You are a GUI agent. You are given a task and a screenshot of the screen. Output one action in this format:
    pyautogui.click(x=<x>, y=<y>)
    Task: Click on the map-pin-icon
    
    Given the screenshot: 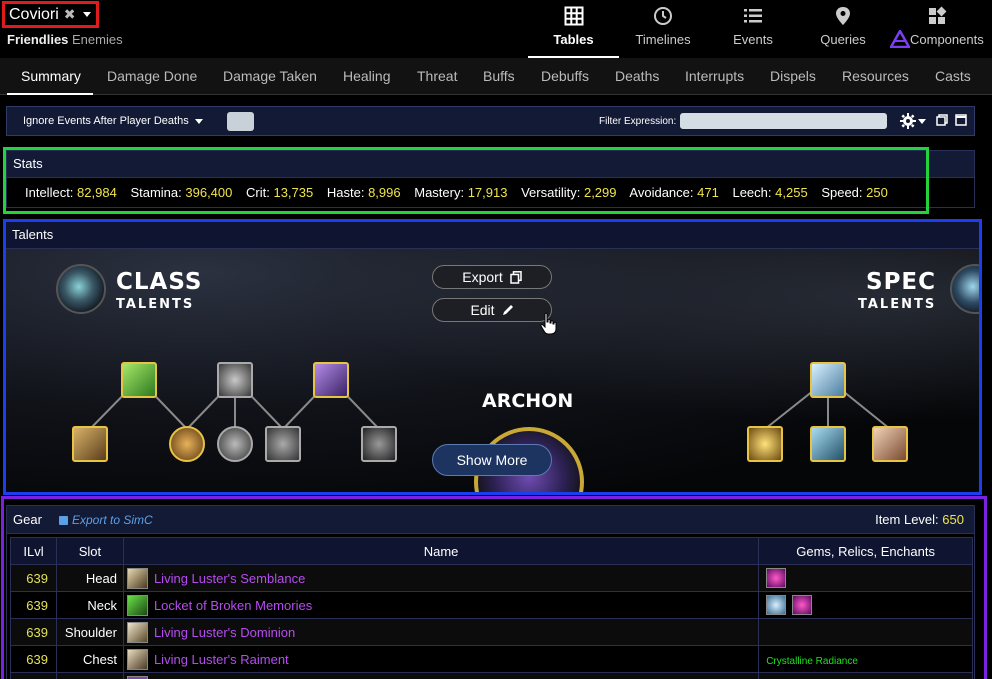 What is the action you would take?
    pyautogui.click(x=843, y=16)
    